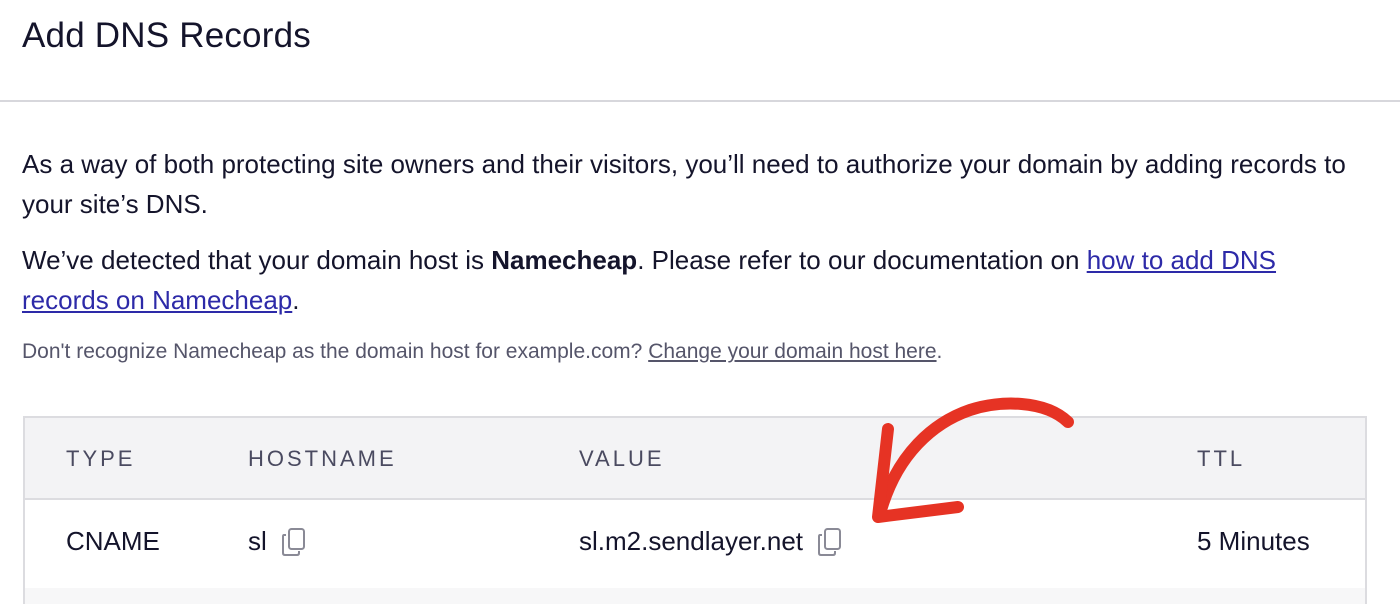  Describe the element at coordinates (101, 458) in the screenshot. I see `column-header-type: TYPE` at that location.